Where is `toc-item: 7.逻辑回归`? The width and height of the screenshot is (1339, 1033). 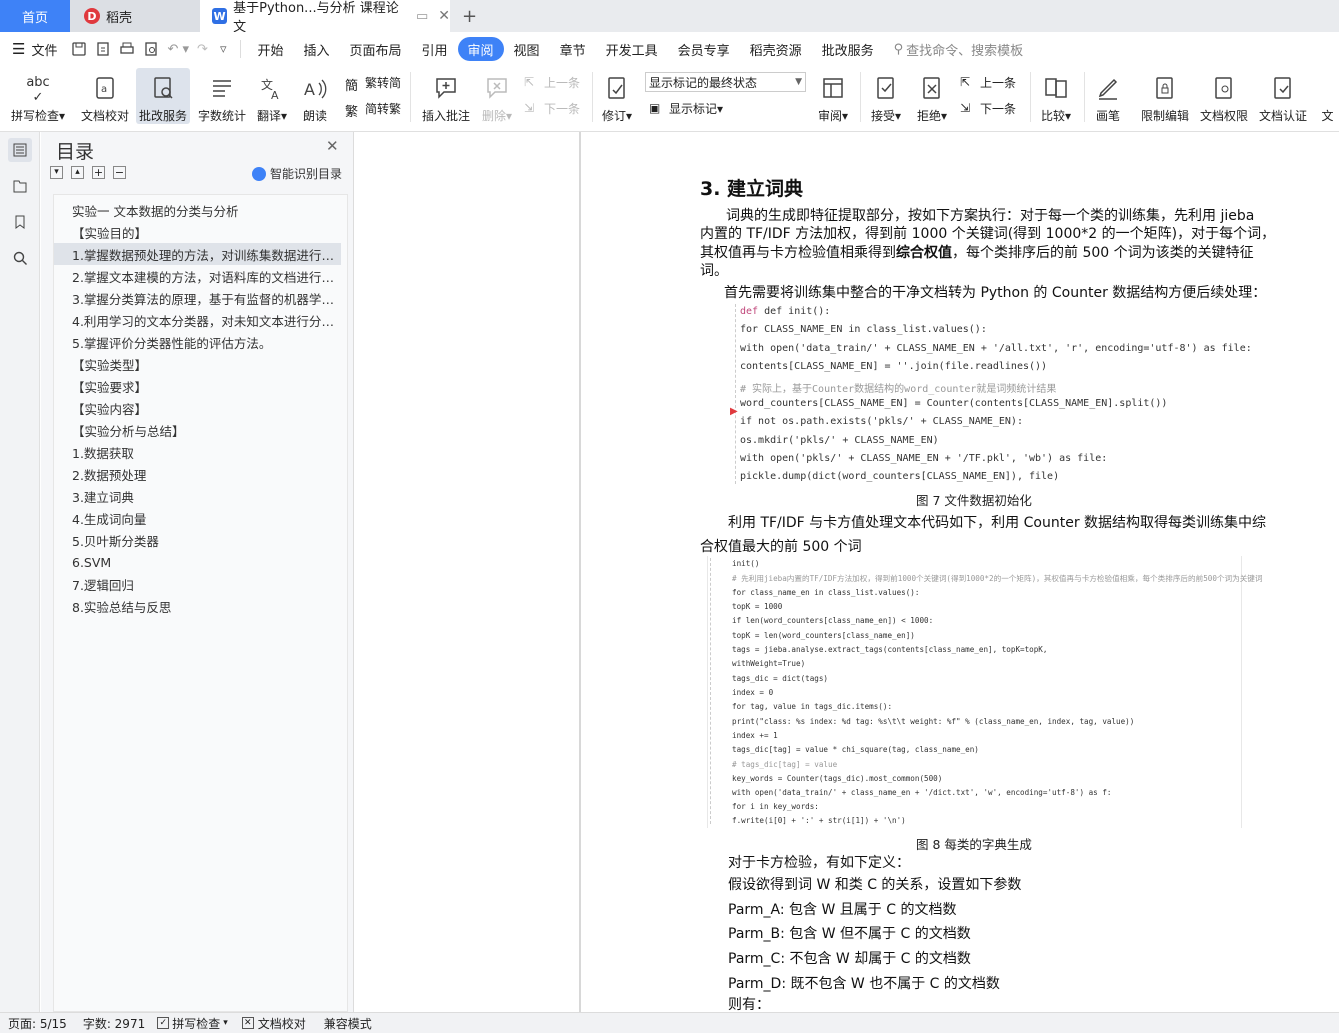
toc-item: 7.逻辑回归 is located at coordinates (197, 584).